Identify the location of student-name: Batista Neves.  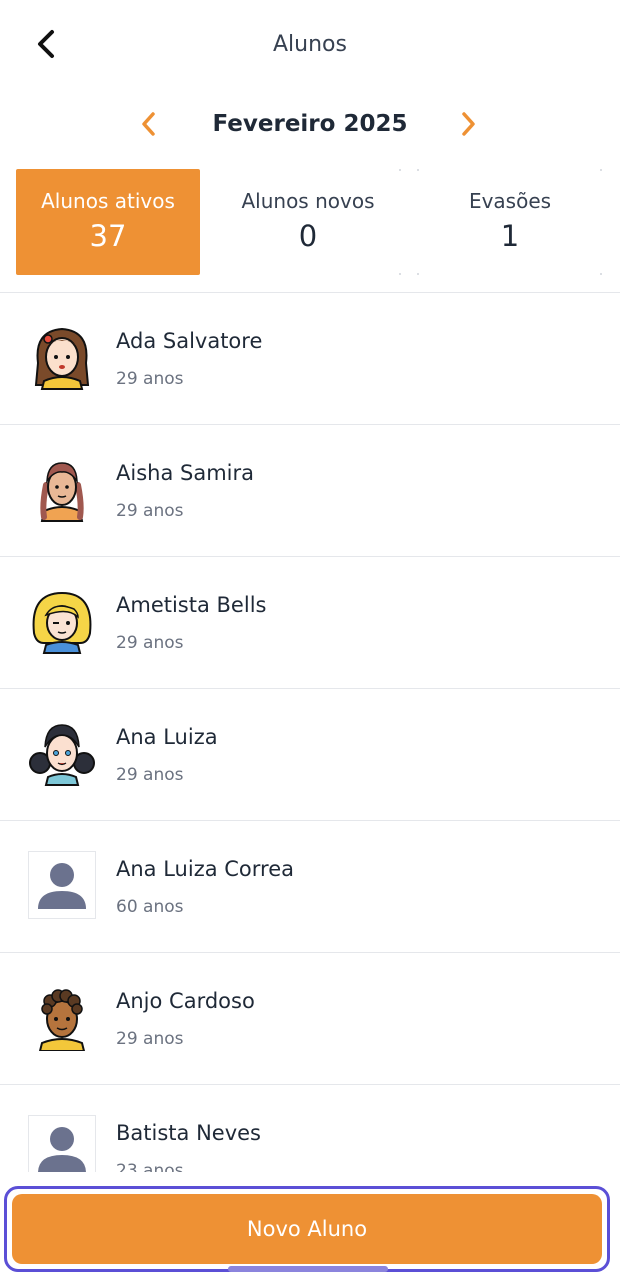
(188, 1133).